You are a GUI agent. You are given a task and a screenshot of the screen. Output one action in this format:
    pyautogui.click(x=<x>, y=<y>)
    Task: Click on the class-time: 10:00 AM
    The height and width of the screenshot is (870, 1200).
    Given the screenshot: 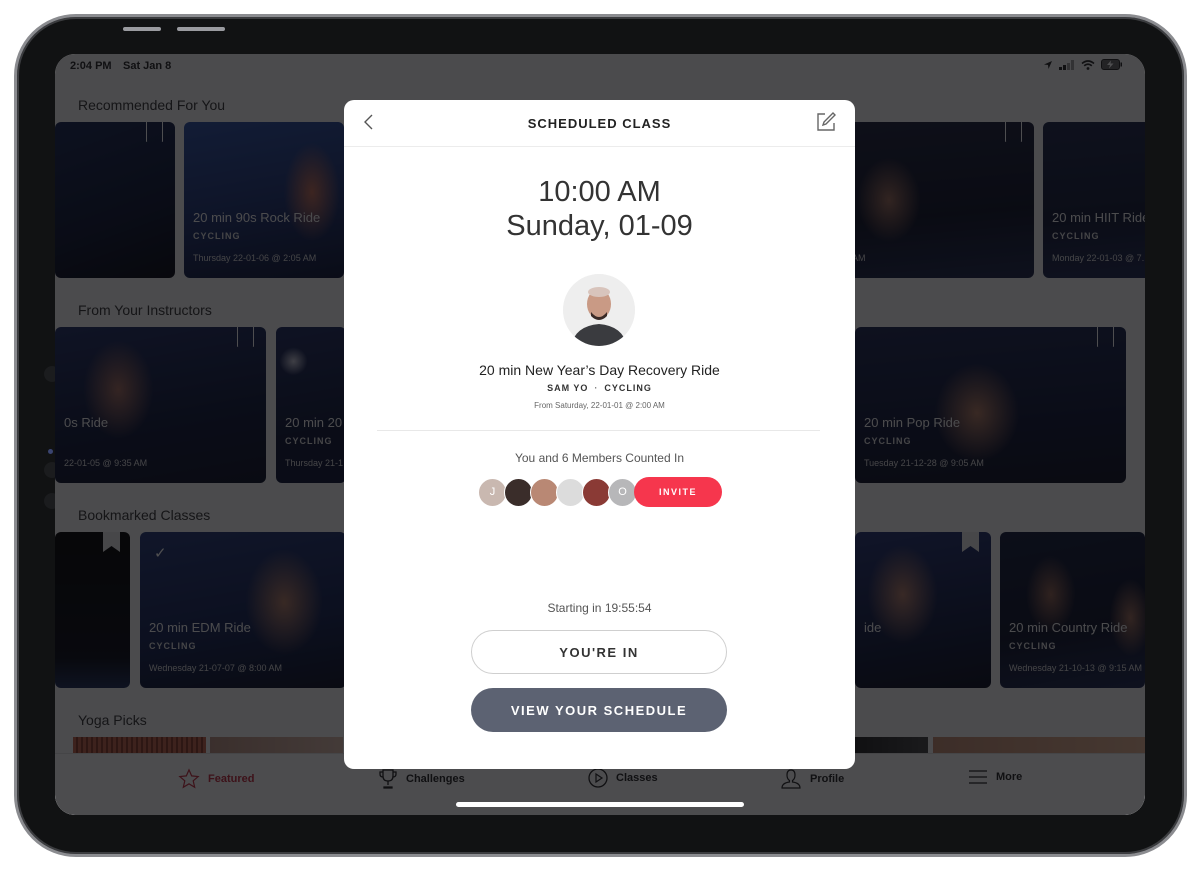 What is the action you would take?
    pyautogui.click(x=599, y=192)
    